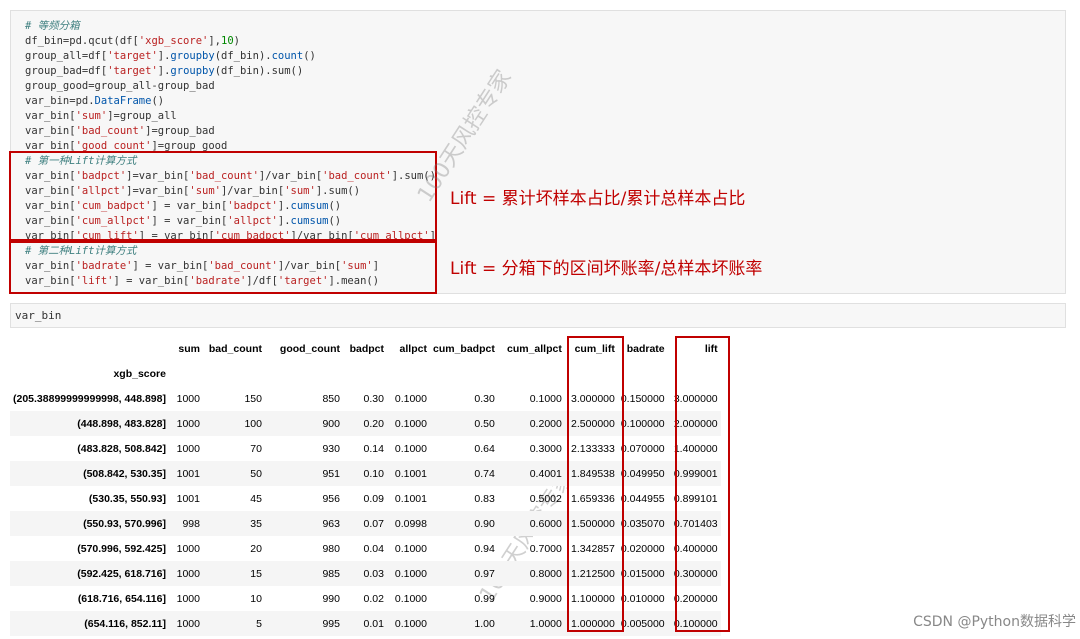 The height and width of the screenshot is (639, 1080). What do you see at coordinates (373, 523) in the screenshot?
I see `table-cell: 0.07` at bounding box center [373, 523].